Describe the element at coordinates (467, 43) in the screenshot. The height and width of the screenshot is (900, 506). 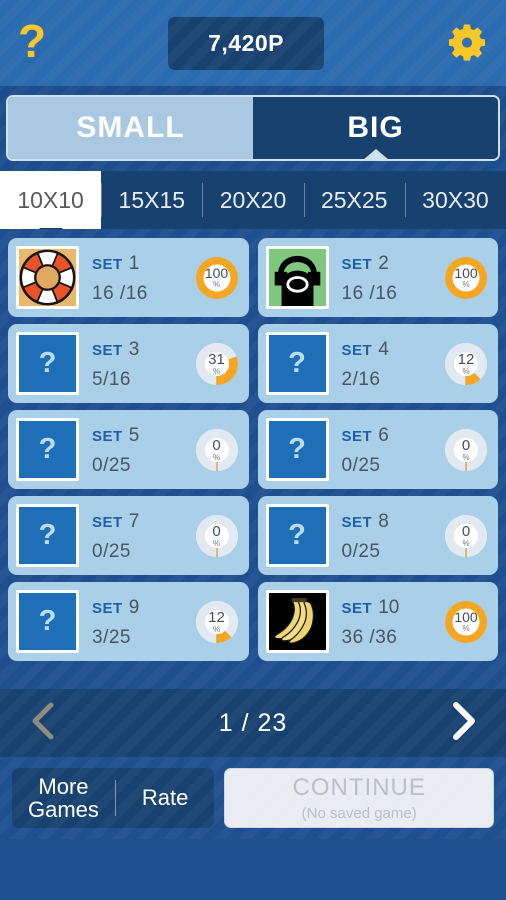
I see `gear-icon` at that location.